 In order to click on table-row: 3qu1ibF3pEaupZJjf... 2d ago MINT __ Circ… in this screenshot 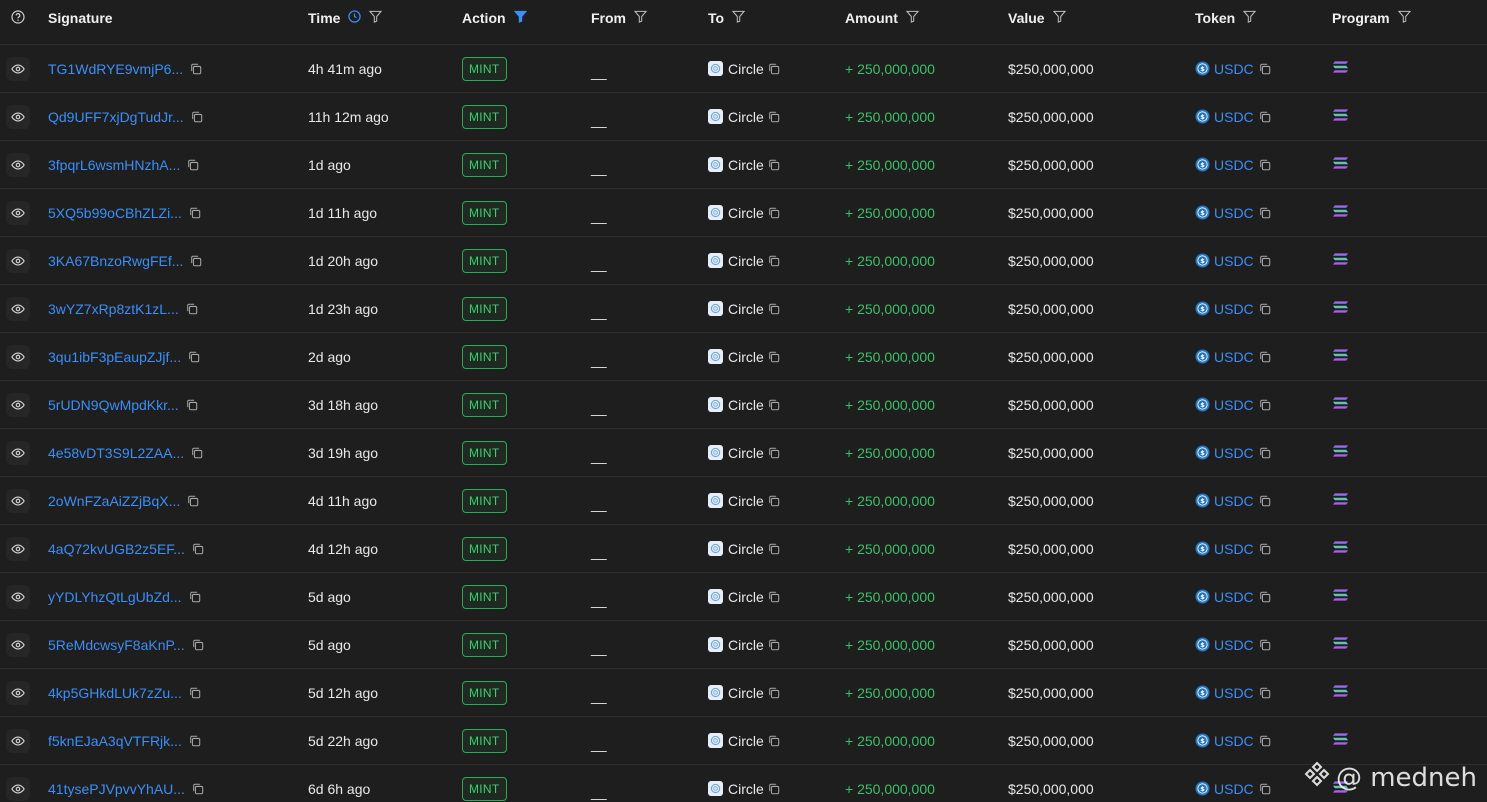, I will do `click(743, 357)`.